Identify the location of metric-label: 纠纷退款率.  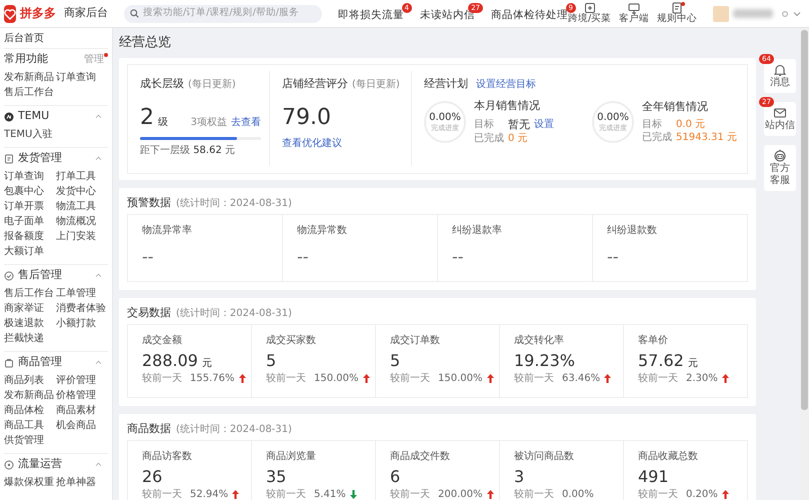
(477, 230).